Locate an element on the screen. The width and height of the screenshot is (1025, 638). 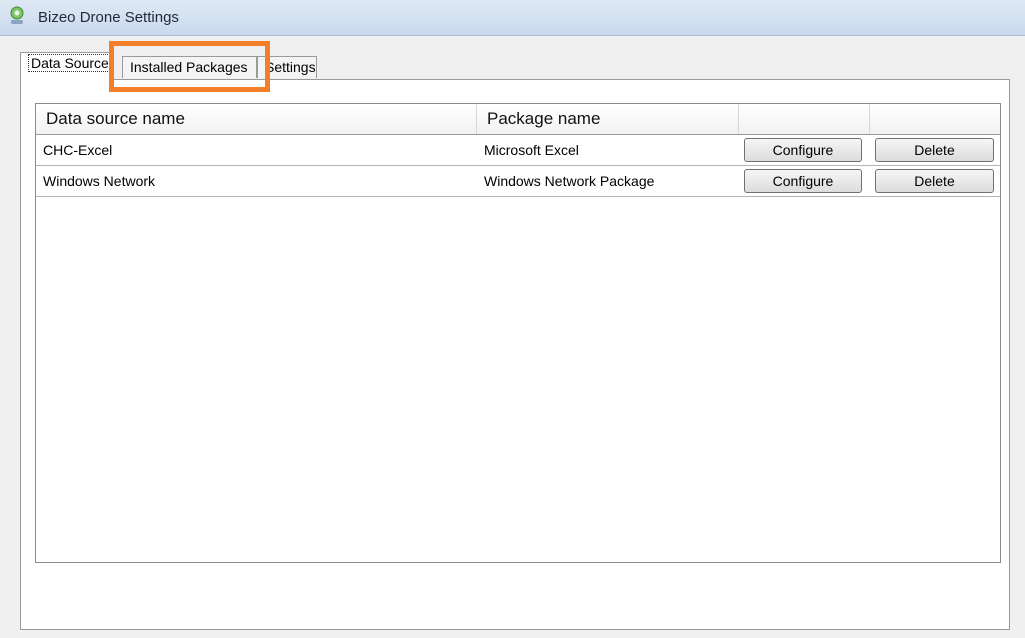
tab-data-source-label: Data Source is located at coordinates (70, 63).